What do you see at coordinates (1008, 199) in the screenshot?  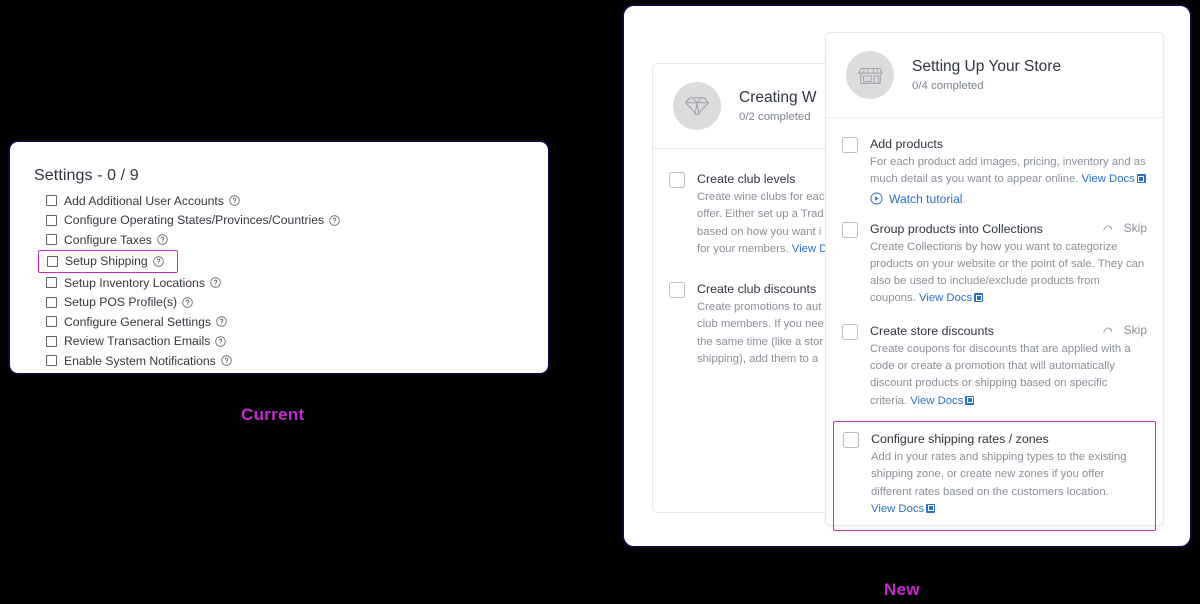 I see `watch-tutorial-link: Watch tutorial` at bounding box center [1008, 199].